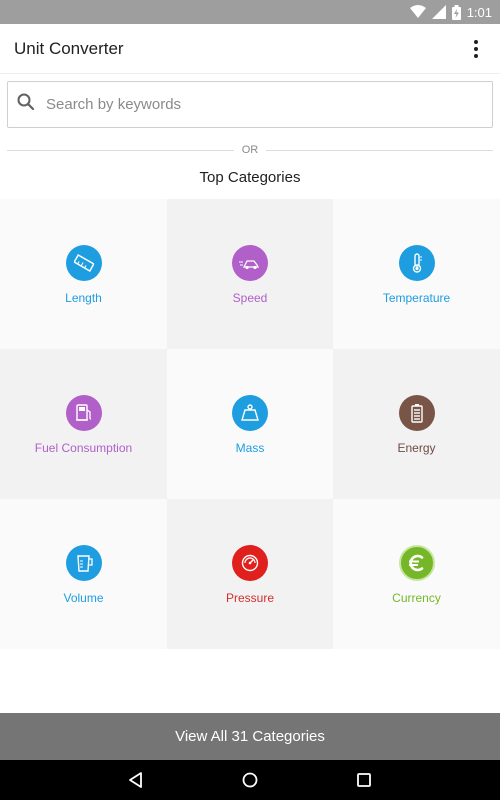 This screenshot has width=500, height=800. What do you see at coordinates (83, 413) in the screenshot?
I see `fuel-pump-icon` at bounding box center [83, 413].